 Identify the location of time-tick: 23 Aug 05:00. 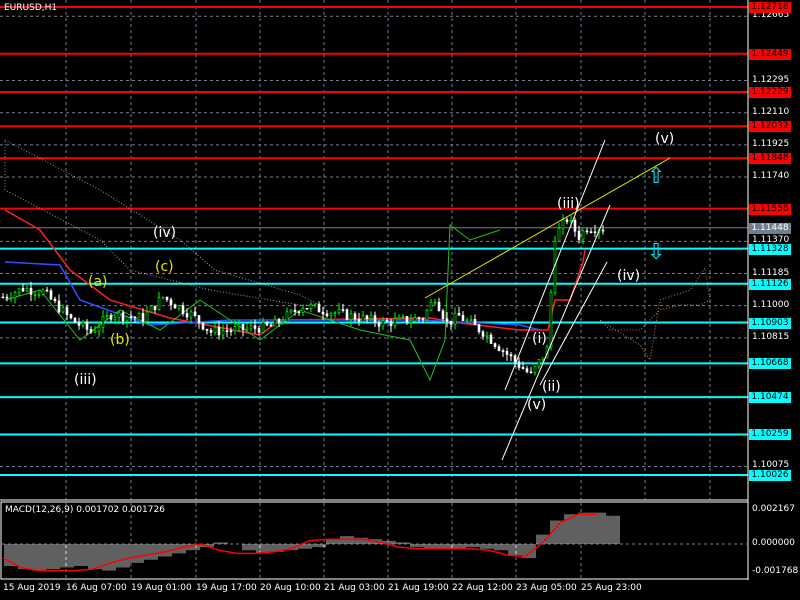
(546, 588).